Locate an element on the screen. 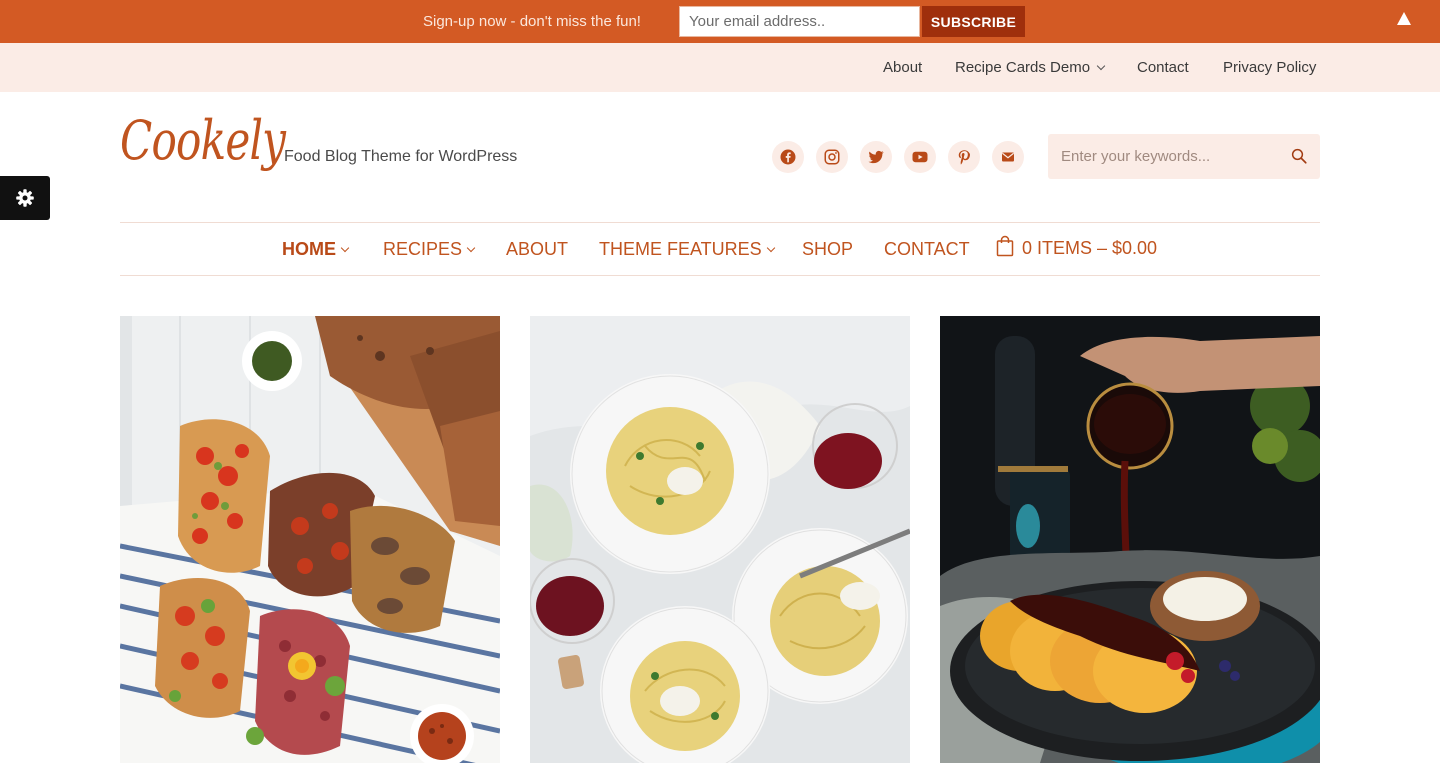 Image resolution: width=1440 pixels, height=763 pixels. email-icon is located at coordinates (1008, 157).